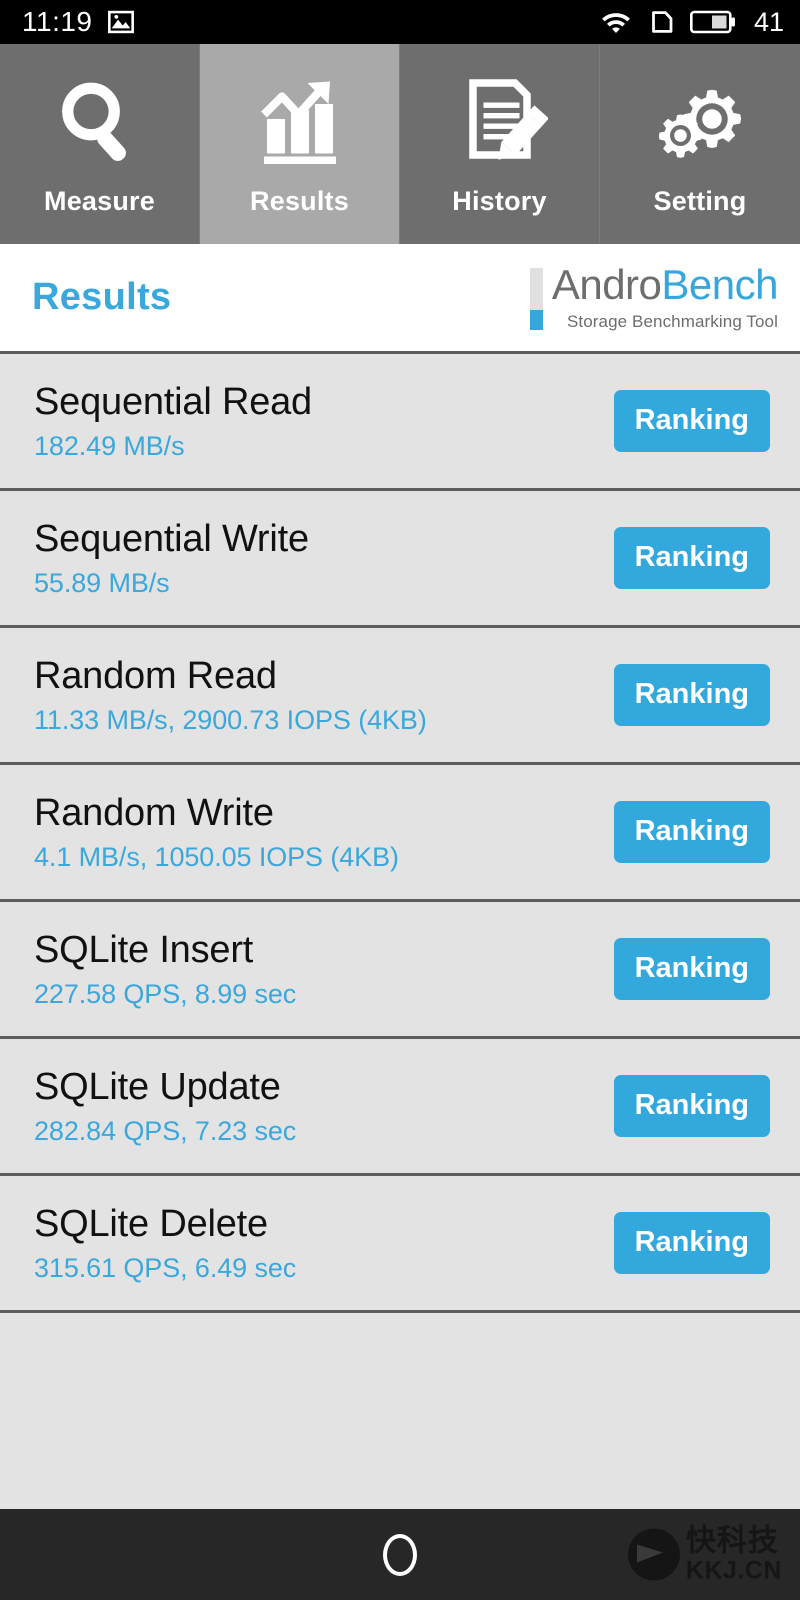  I want to click on system-navigation-bar: 快科技 KKJ.CN, so click(400, 1554).